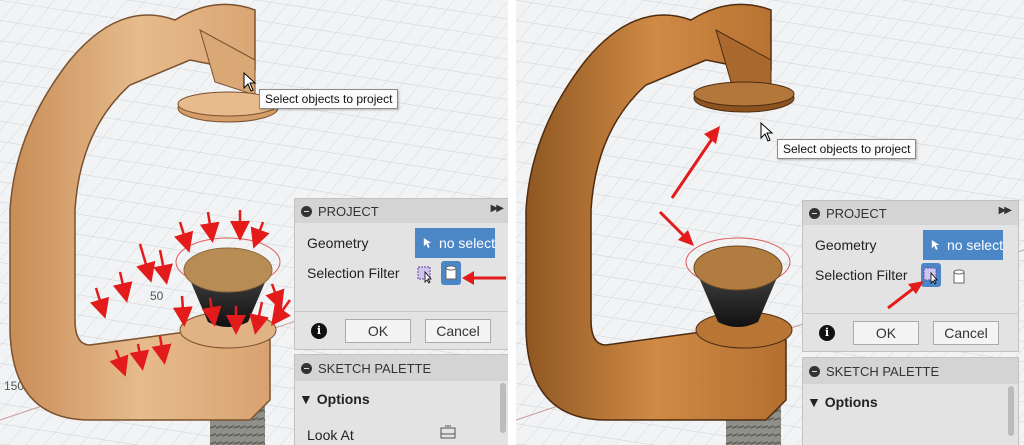  I want to click on sketch-palette-panel: SKETCH PALETTE ▼ Options Look At, so click(401, 399).